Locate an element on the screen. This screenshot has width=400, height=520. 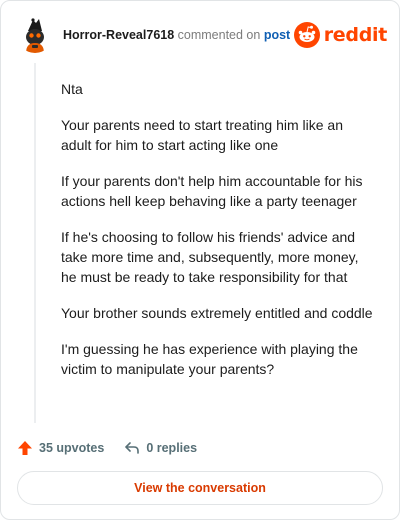
reply-arrow-icon is located at coordinates (132, 448).